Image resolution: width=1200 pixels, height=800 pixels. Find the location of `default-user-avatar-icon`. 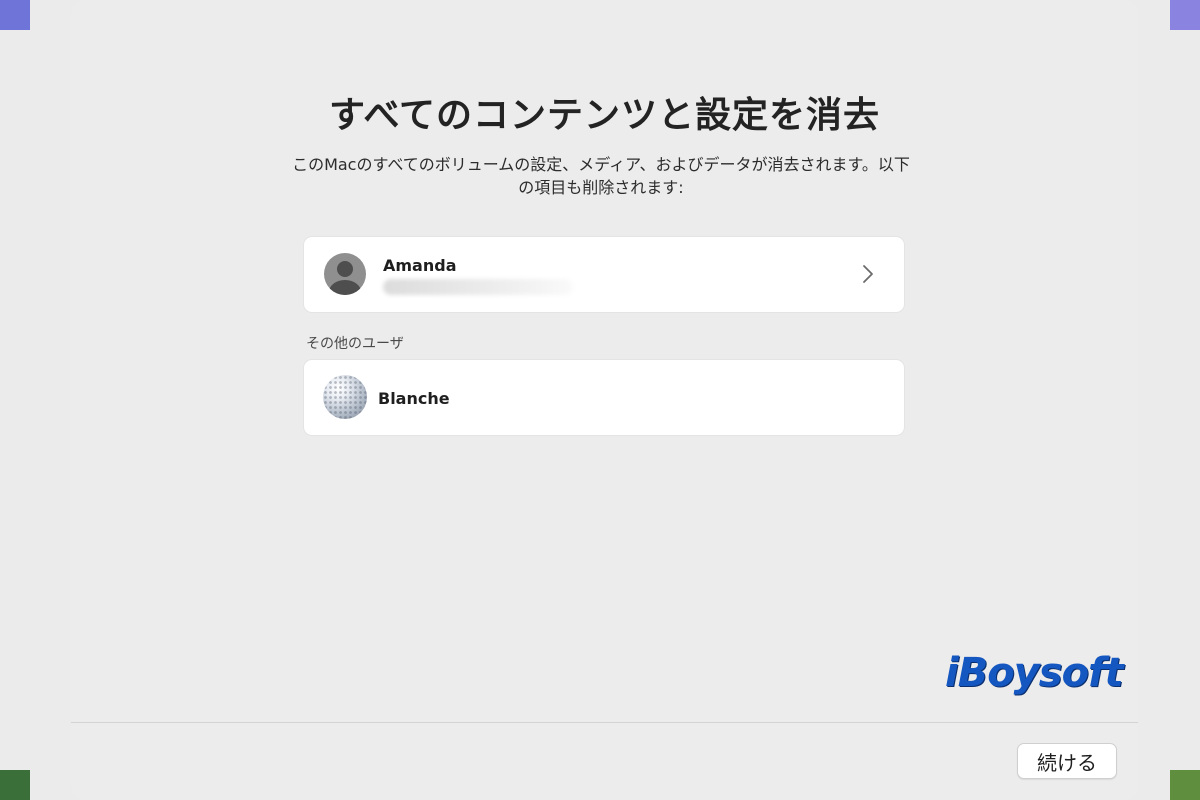

default-user-avatar-icon is located at coordinates (345, 274).